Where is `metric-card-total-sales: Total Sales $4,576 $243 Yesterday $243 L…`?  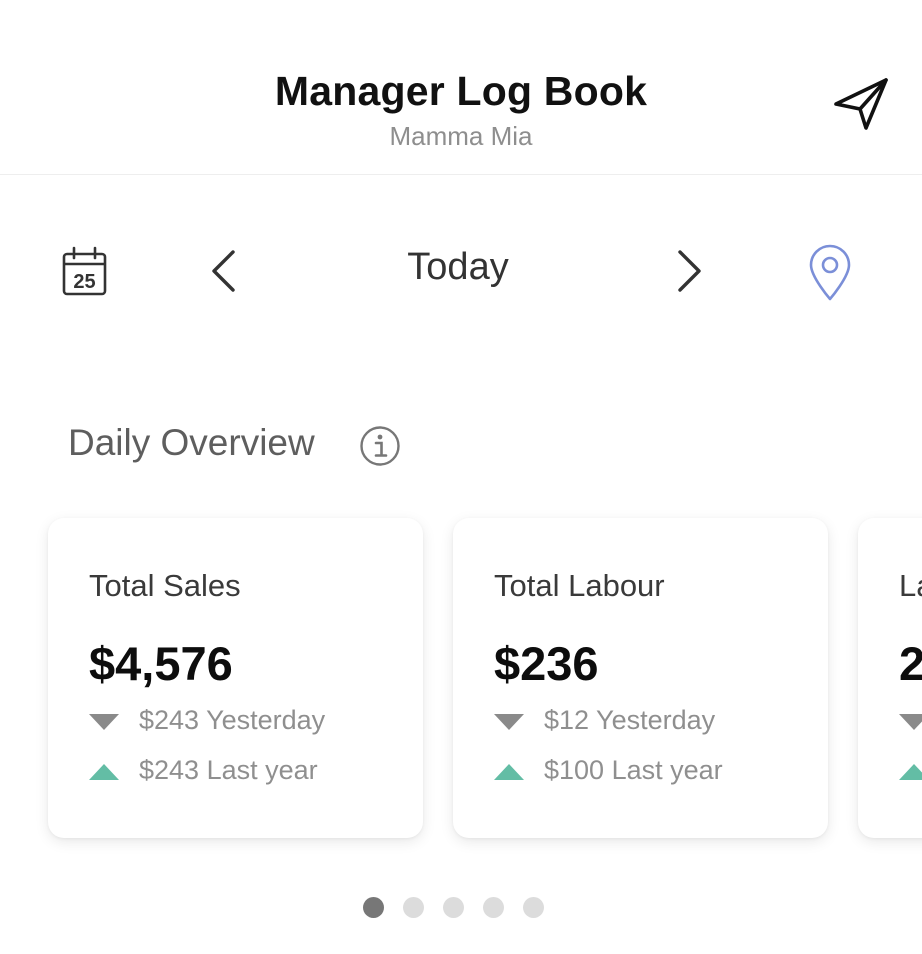 metric-card-total-sales: Total Sales $4,576 $243 Yesterday $243 L… is located at coordinates (235, 678).